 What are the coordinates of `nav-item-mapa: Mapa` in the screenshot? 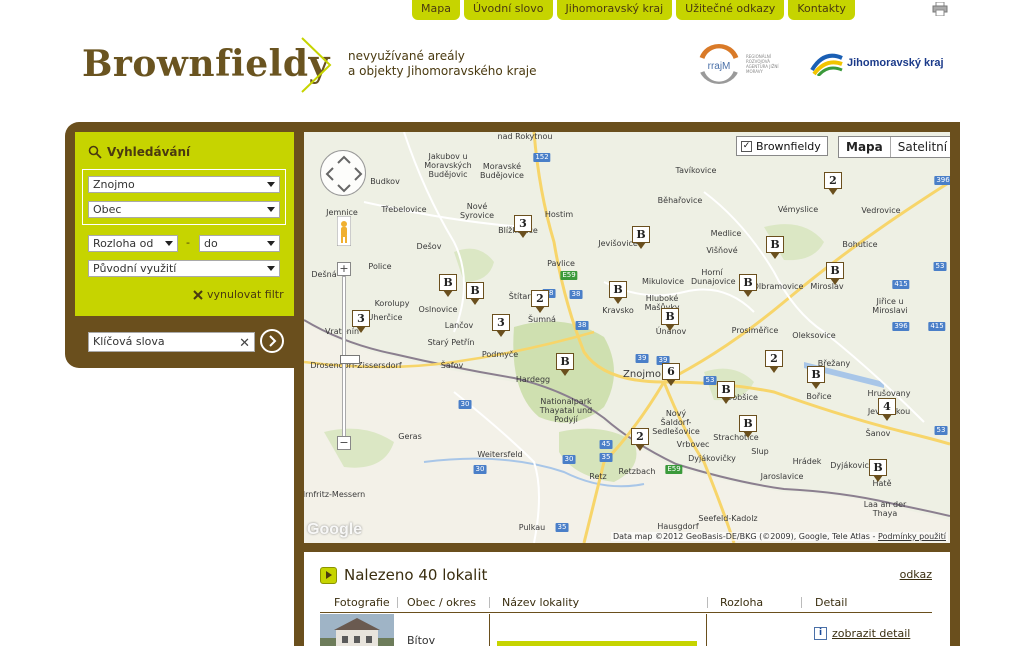 It's located at (436, 10).